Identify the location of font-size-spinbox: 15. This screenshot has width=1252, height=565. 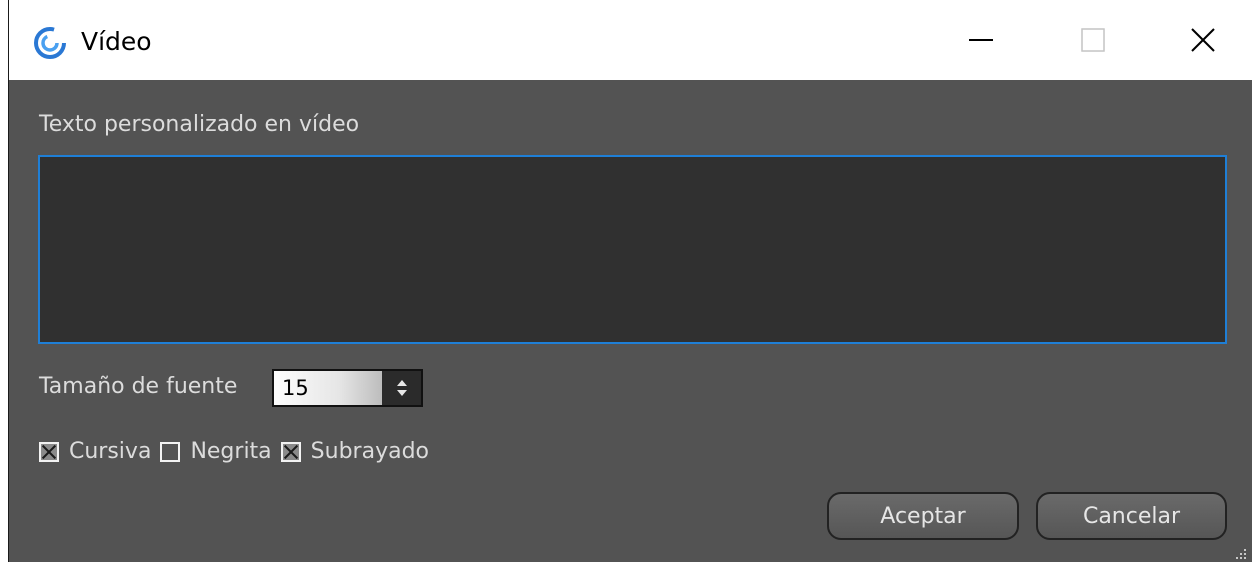
(347, 388).